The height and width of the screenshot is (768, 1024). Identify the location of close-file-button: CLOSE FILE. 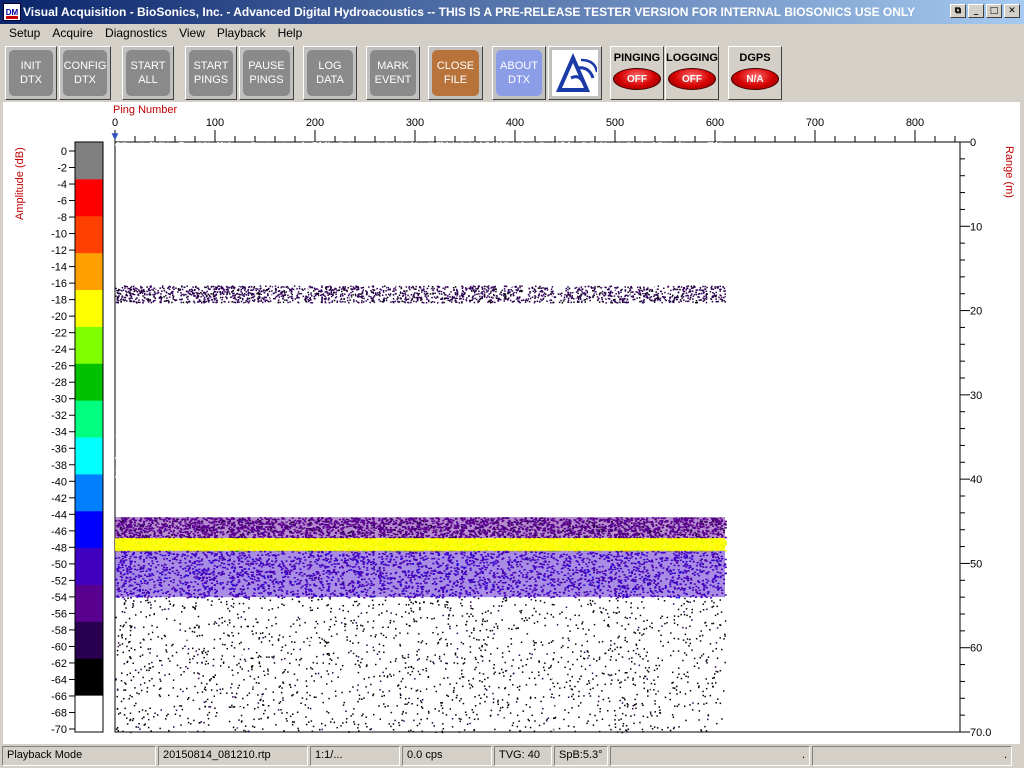
(455, 73).